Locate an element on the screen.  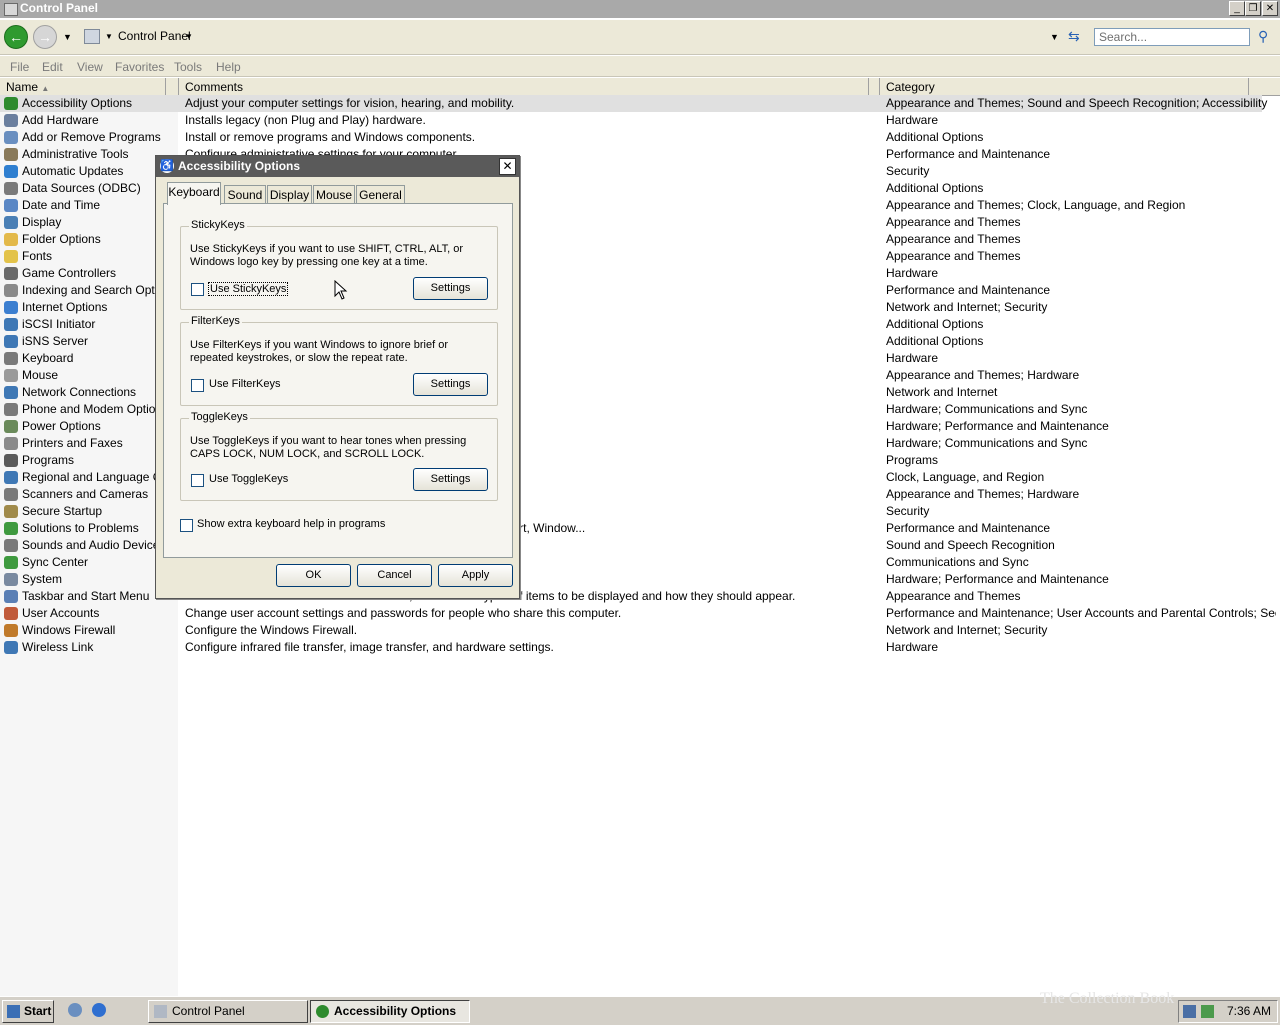
ok-button: OK is located at coordinates (313, 575).